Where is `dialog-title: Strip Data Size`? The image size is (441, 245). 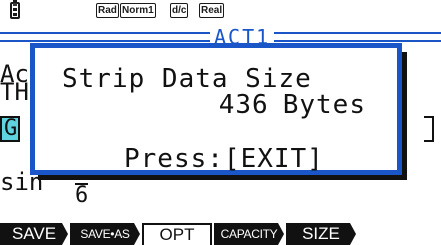
dialog-title: Strip Data Size is located at coordinates (187, 79).